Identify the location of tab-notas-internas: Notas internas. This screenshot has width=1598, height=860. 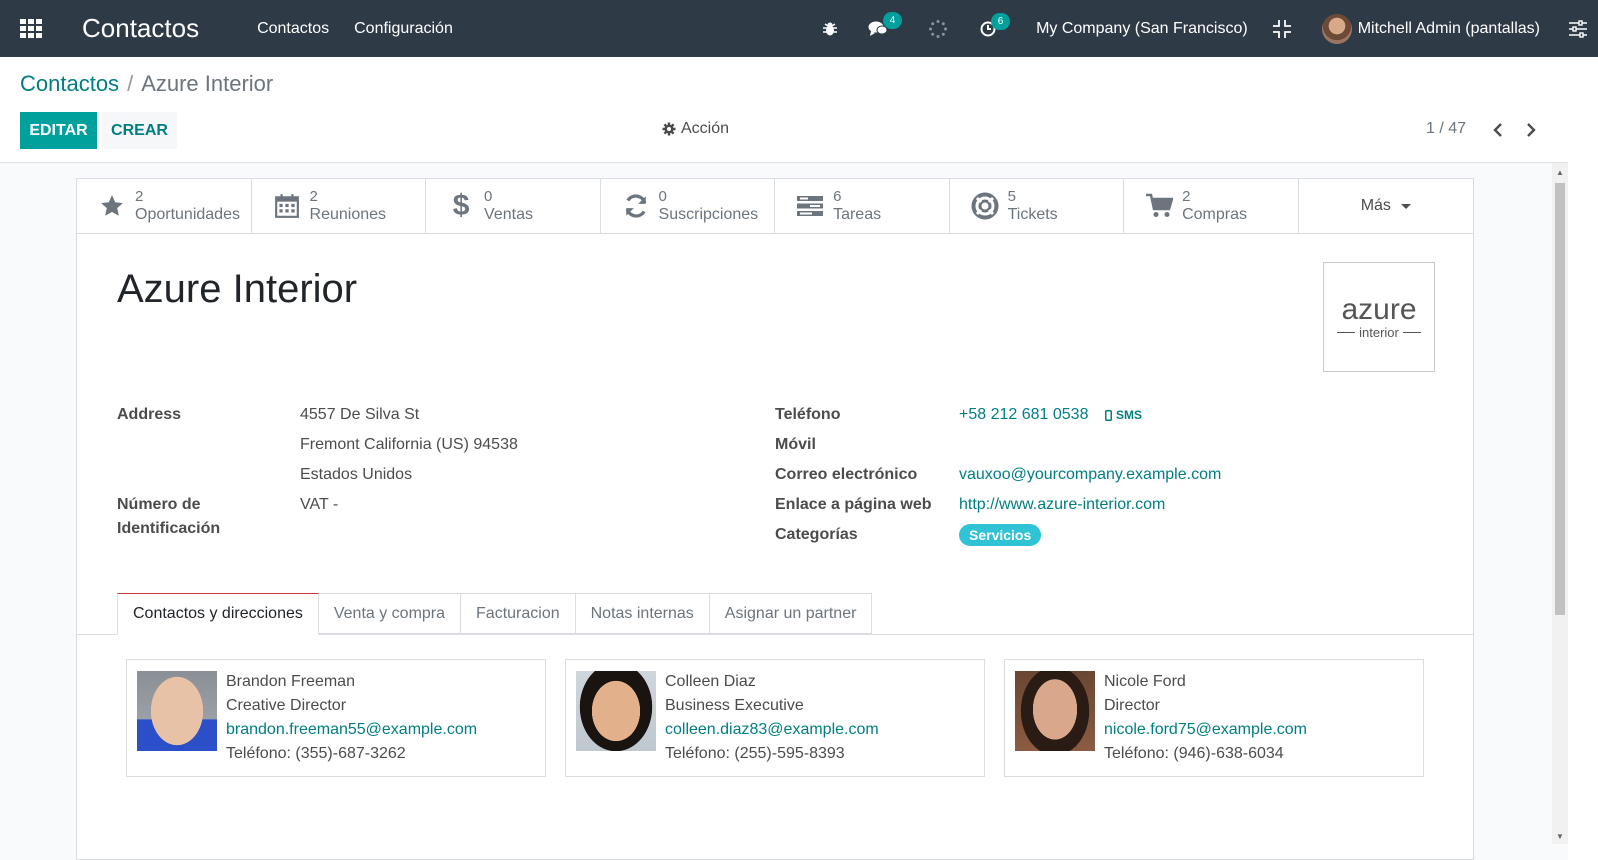
(642, 613).